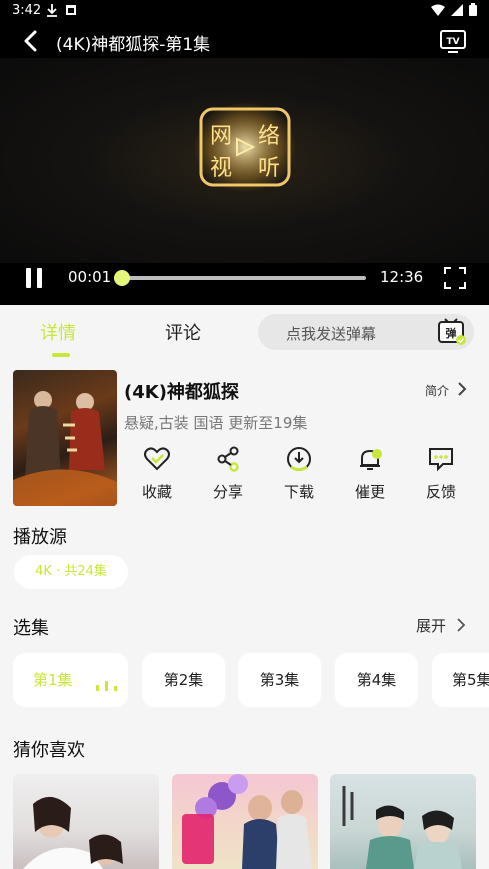 This screenshot has height=869, width=489. I want to click on pause-icon, so click(34, 278).